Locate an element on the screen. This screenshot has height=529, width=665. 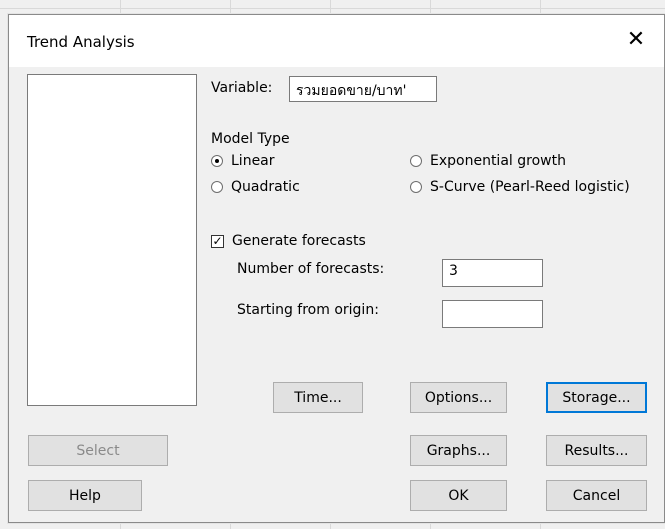
number-of-forecasts-input: 3 is located at coordinates (492, 273).